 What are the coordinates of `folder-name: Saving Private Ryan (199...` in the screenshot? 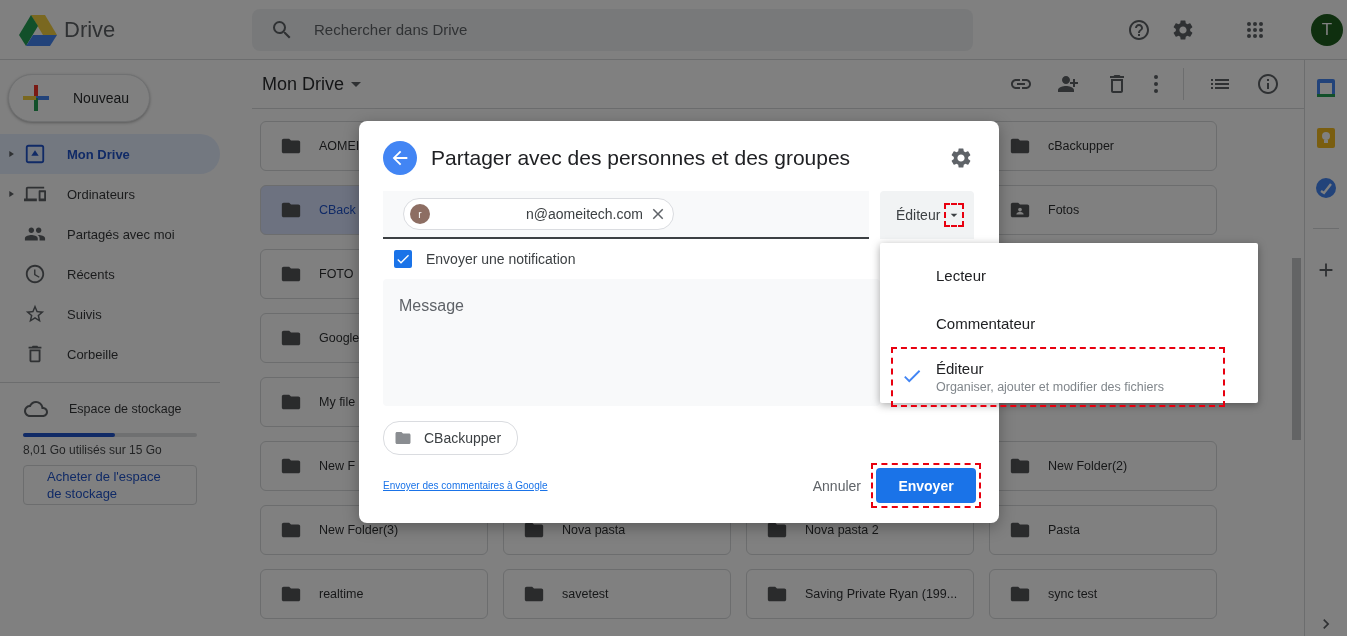 It's located at (881, 594).